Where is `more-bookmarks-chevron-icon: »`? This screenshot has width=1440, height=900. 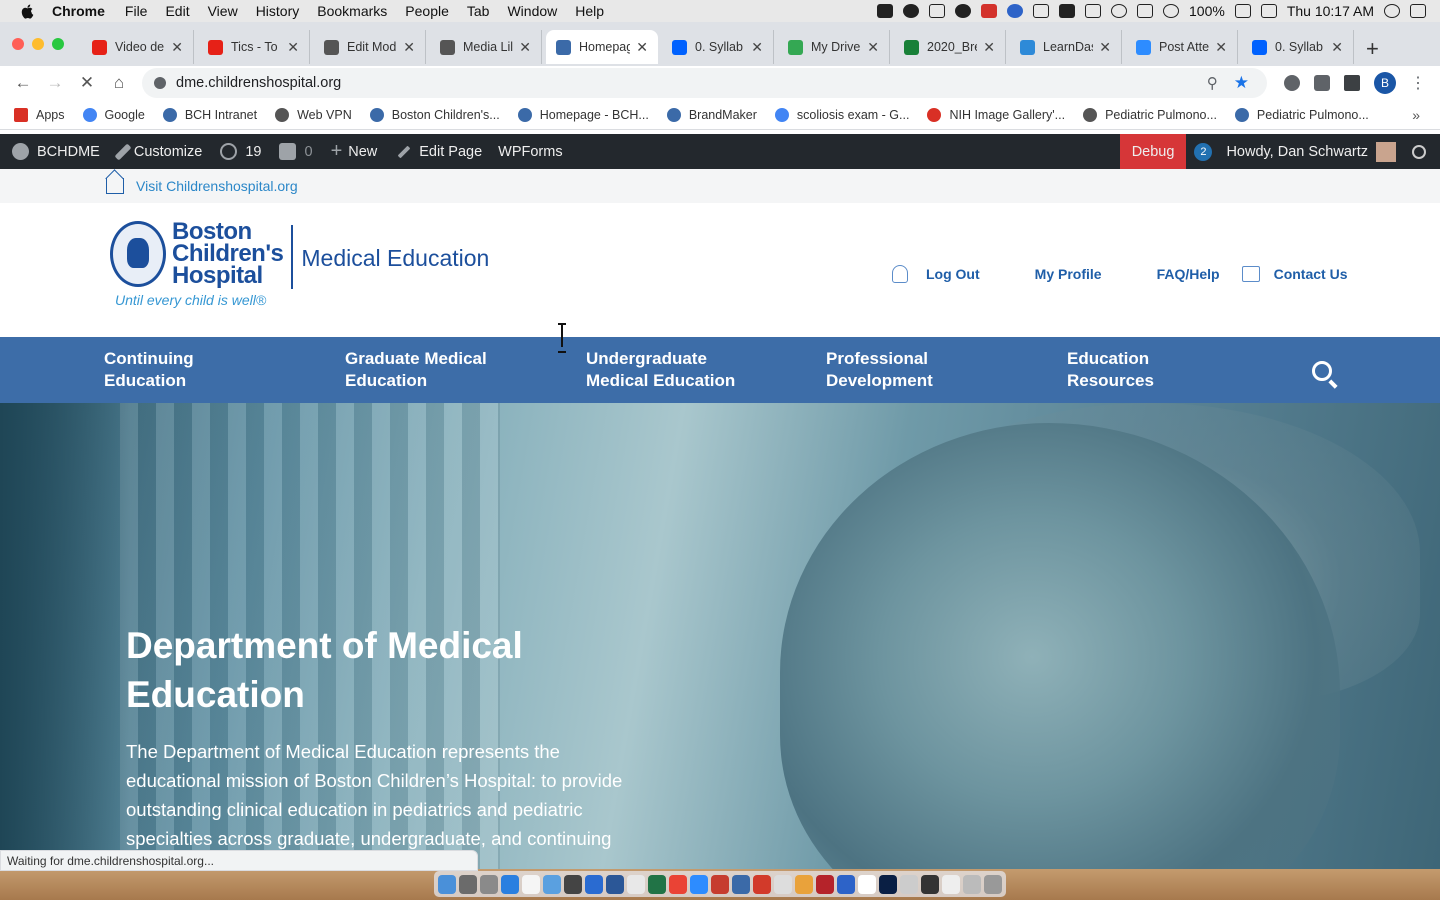 more-bookmarks-chevron-icon: » is located at coordinates (1416, 115).